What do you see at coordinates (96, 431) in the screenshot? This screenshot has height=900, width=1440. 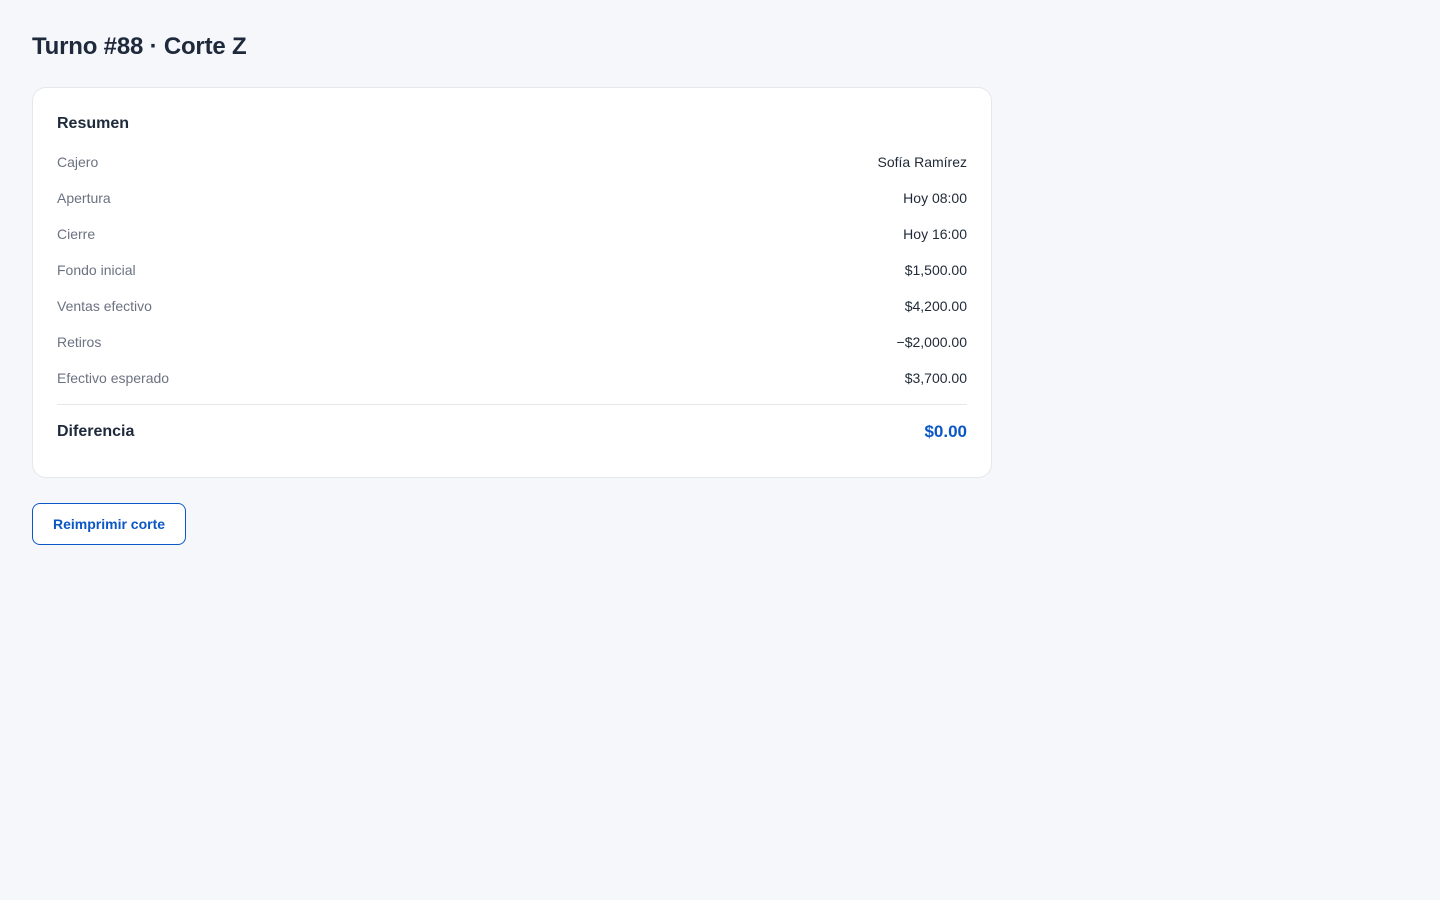 I see `difference-label: Diferencia` at bounding box center [96, 431].